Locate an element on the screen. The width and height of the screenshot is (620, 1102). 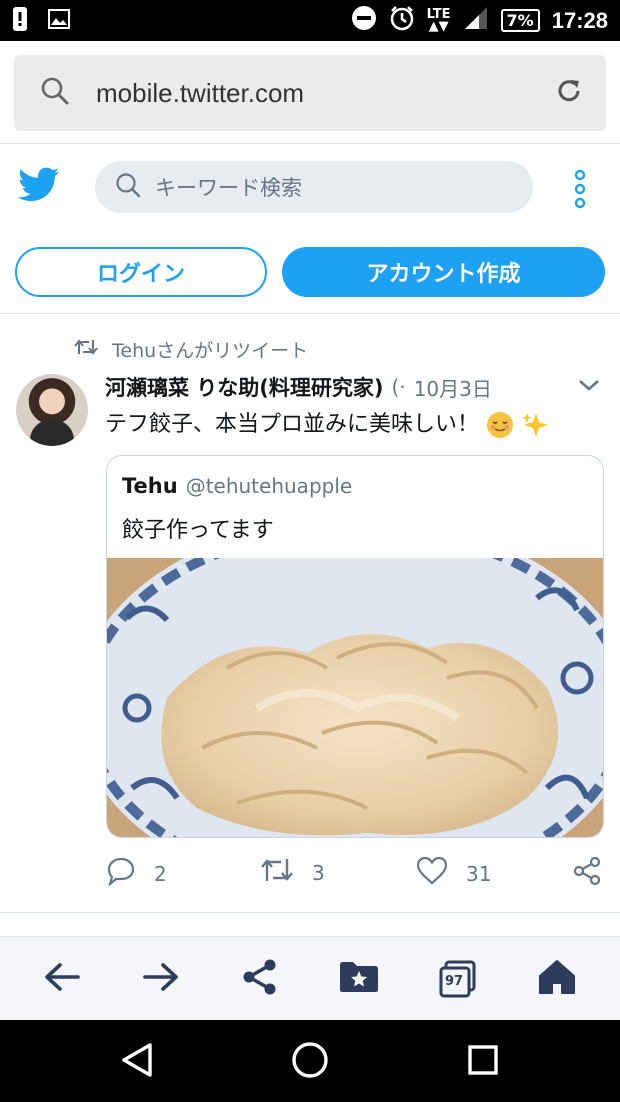
tweet-actions: 2 3 31 is located at coordinates (310, 871).